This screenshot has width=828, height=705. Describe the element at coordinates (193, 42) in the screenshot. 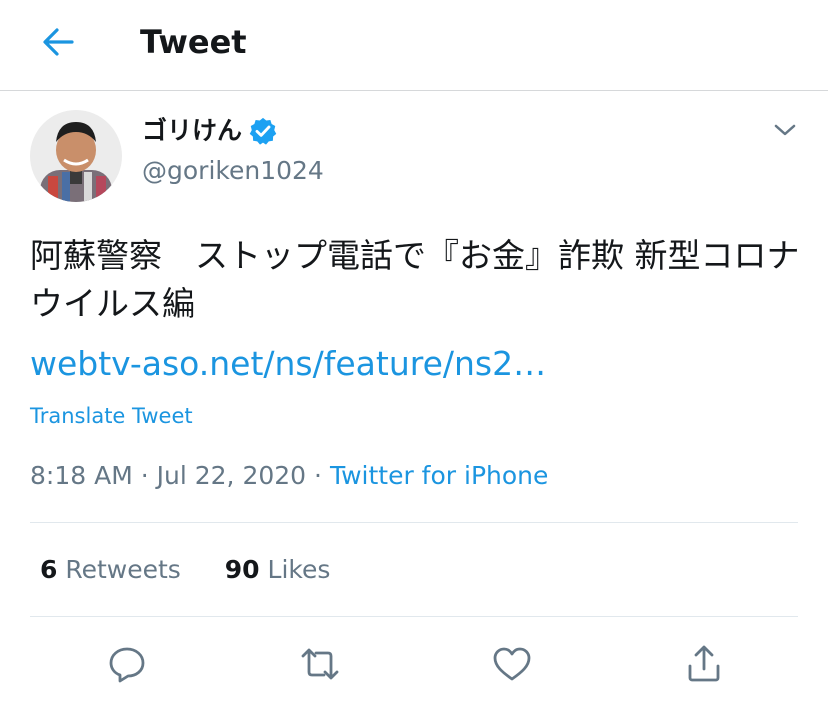

I see `page-title: Tweet` at that location.